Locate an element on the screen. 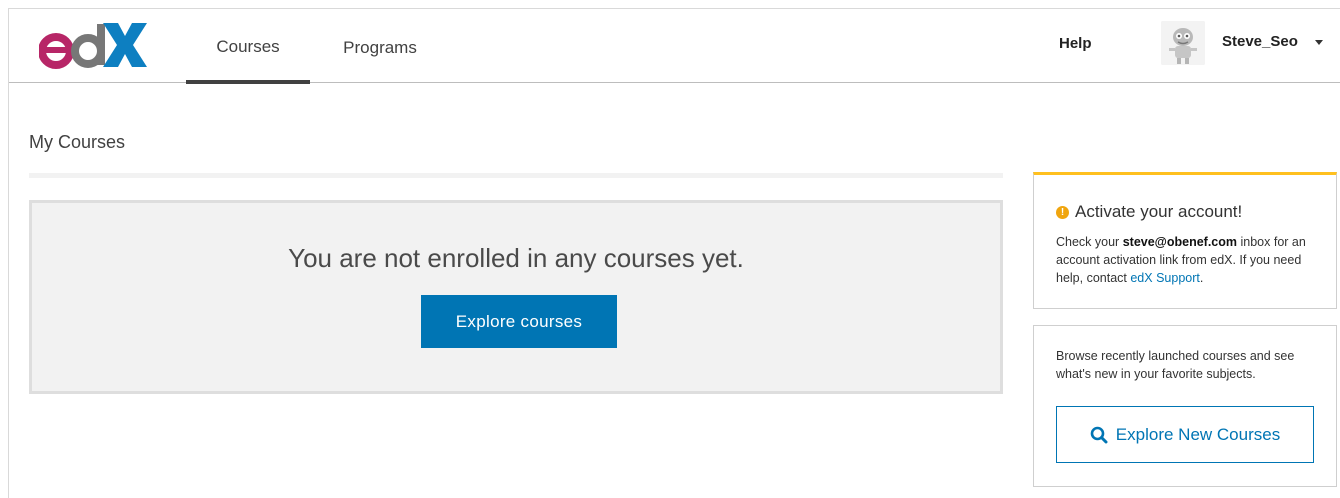  edx-logo is located at coordinates (93, 46).